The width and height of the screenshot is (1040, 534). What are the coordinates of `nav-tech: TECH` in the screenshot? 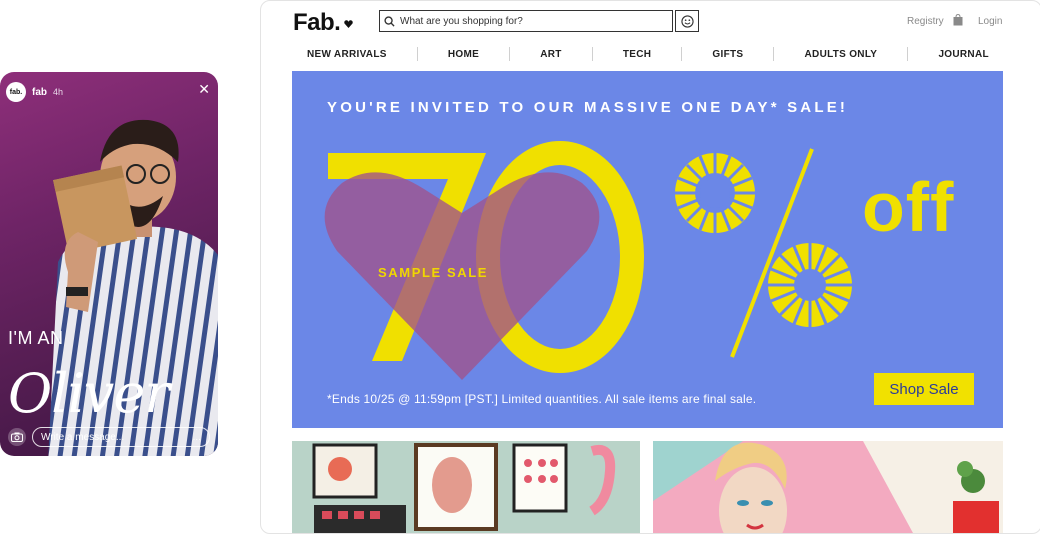 It's located at (637, 54).